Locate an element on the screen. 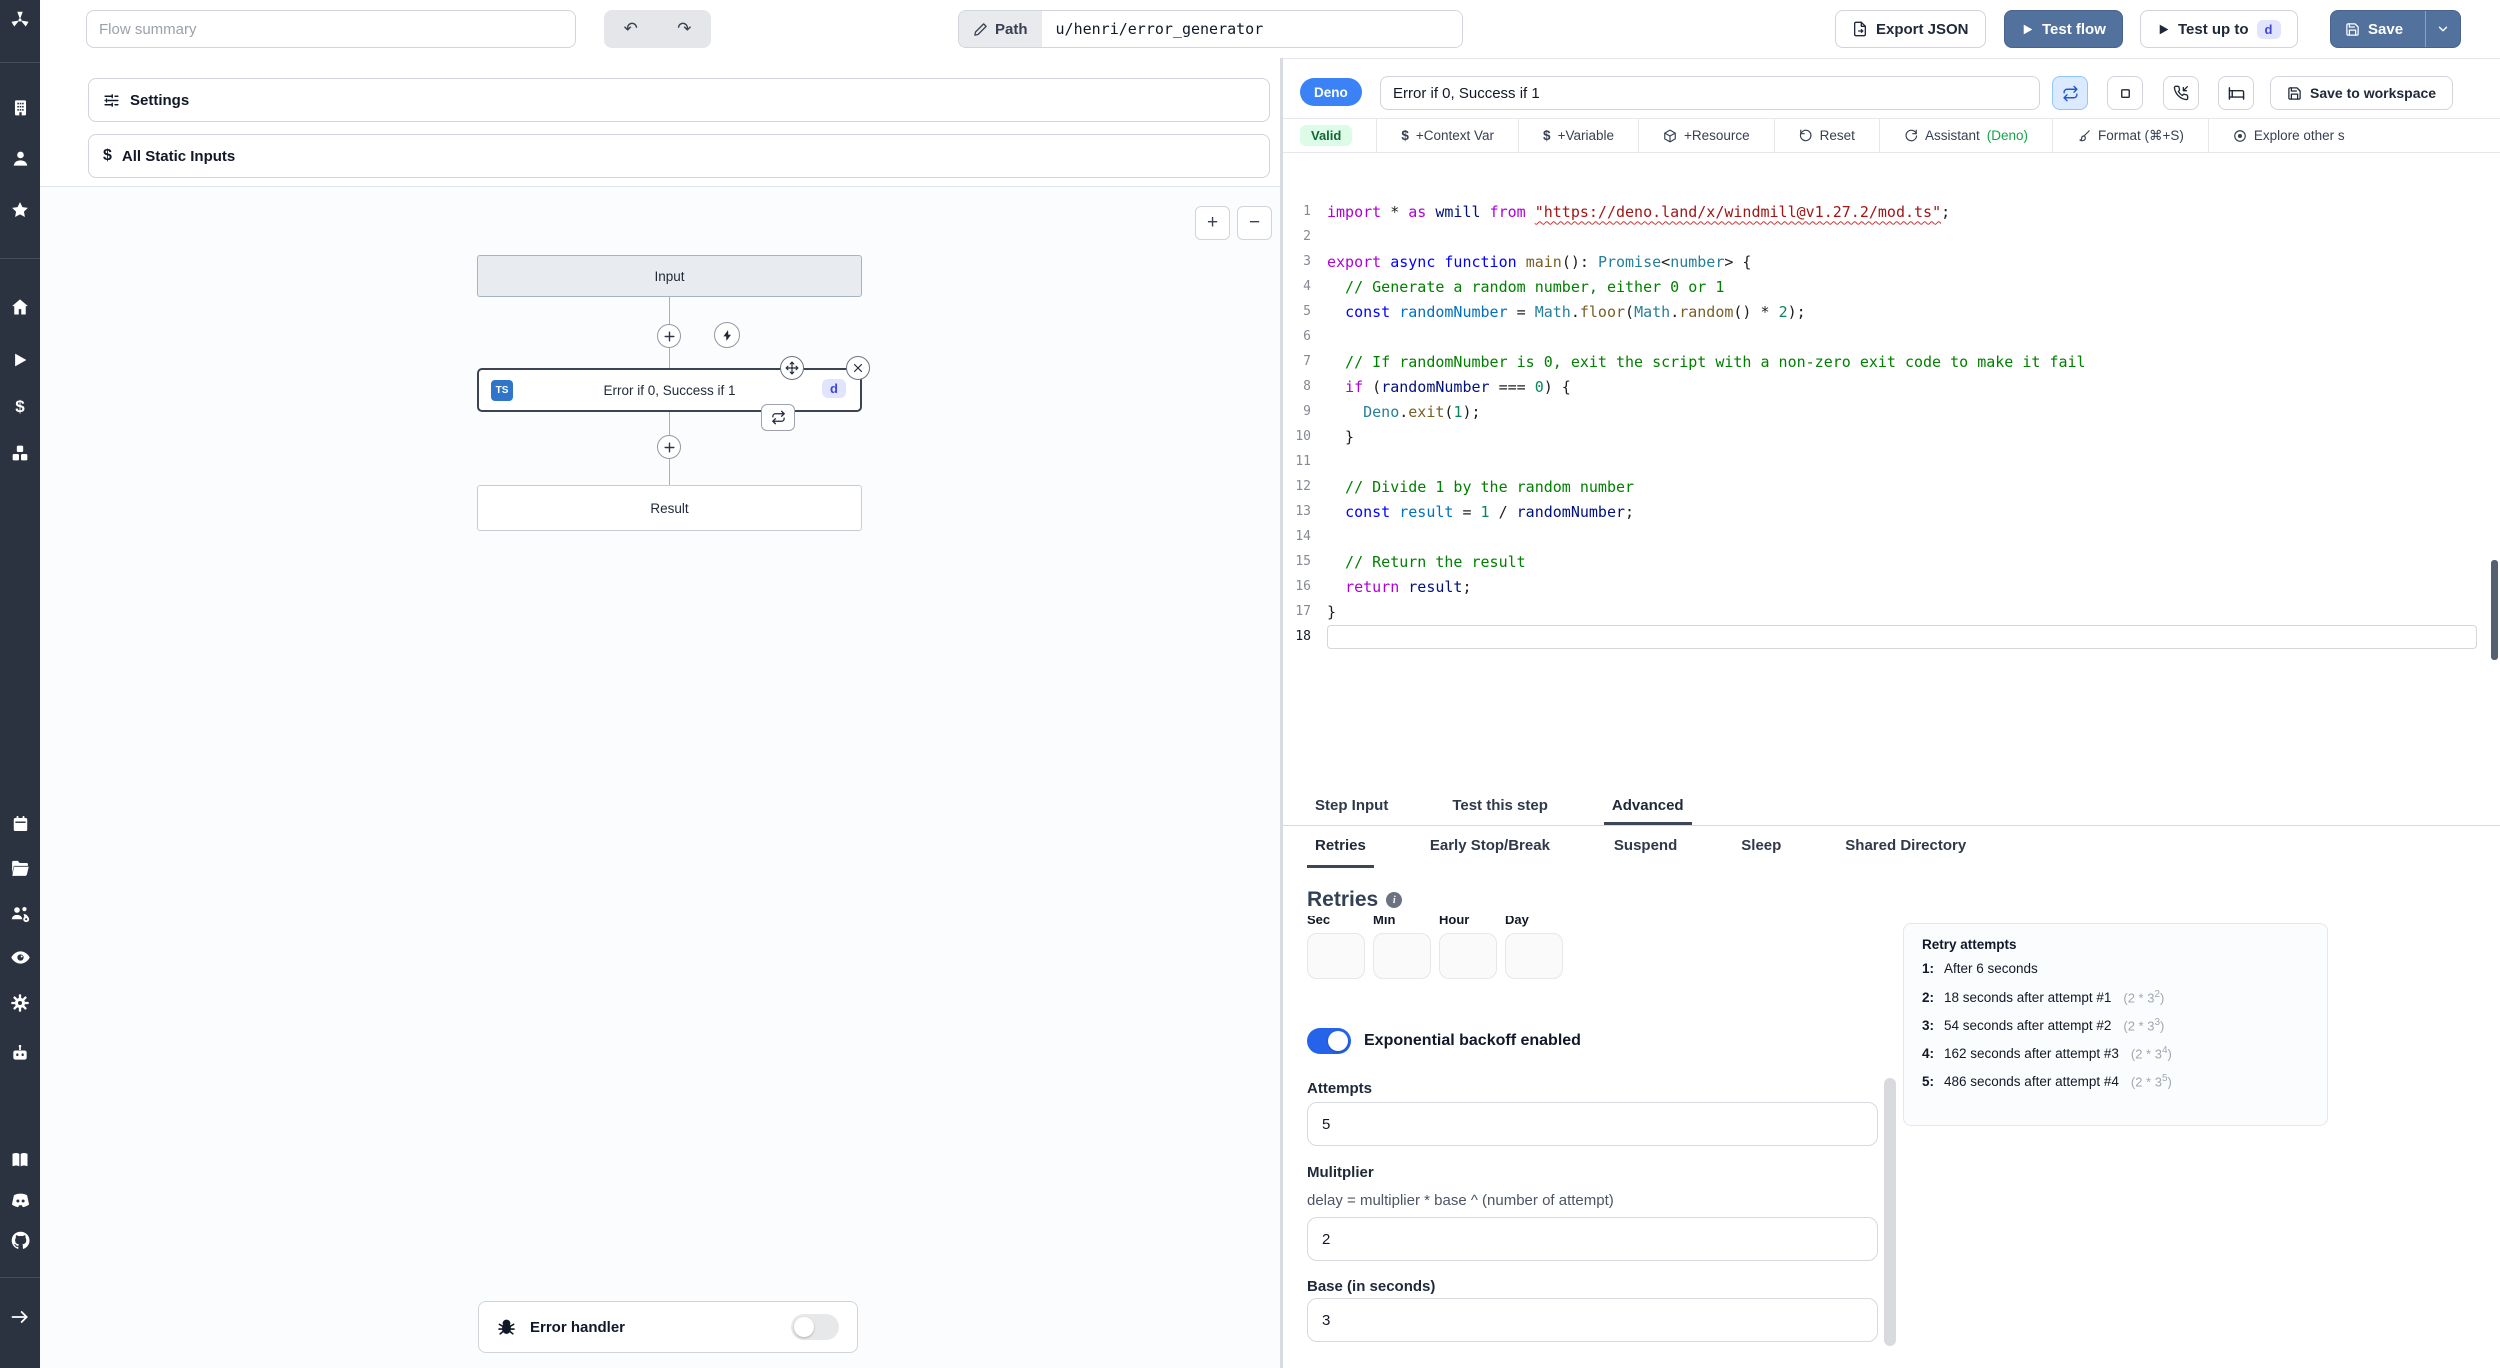 Image resolution: width=2500 pixels, height=1368 pixels. home-icon is located at coordinates (20, 307).